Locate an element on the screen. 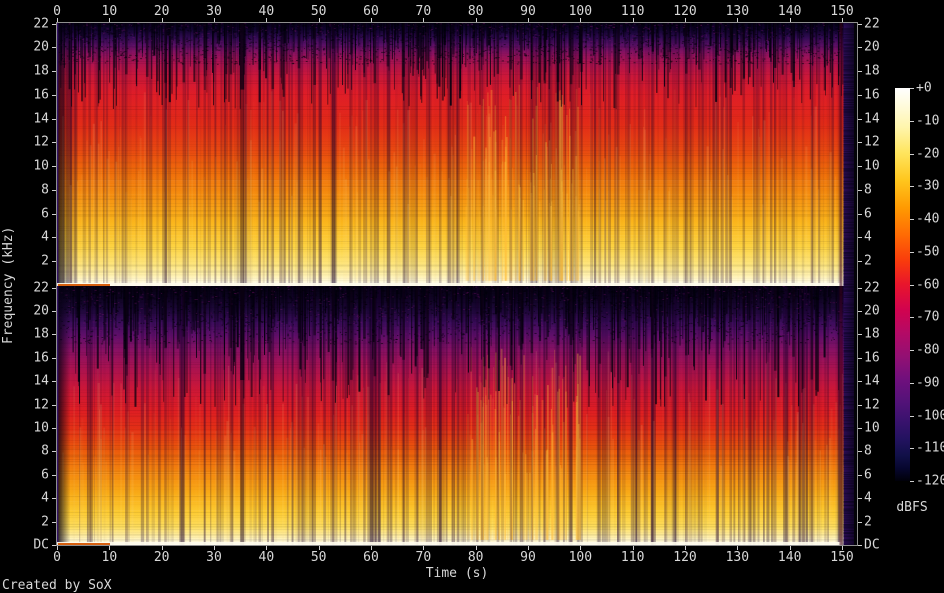 The height and width of the screenshot is (593, 944). colorbar-tick-label: -80 is located at coordinates (928, 350).